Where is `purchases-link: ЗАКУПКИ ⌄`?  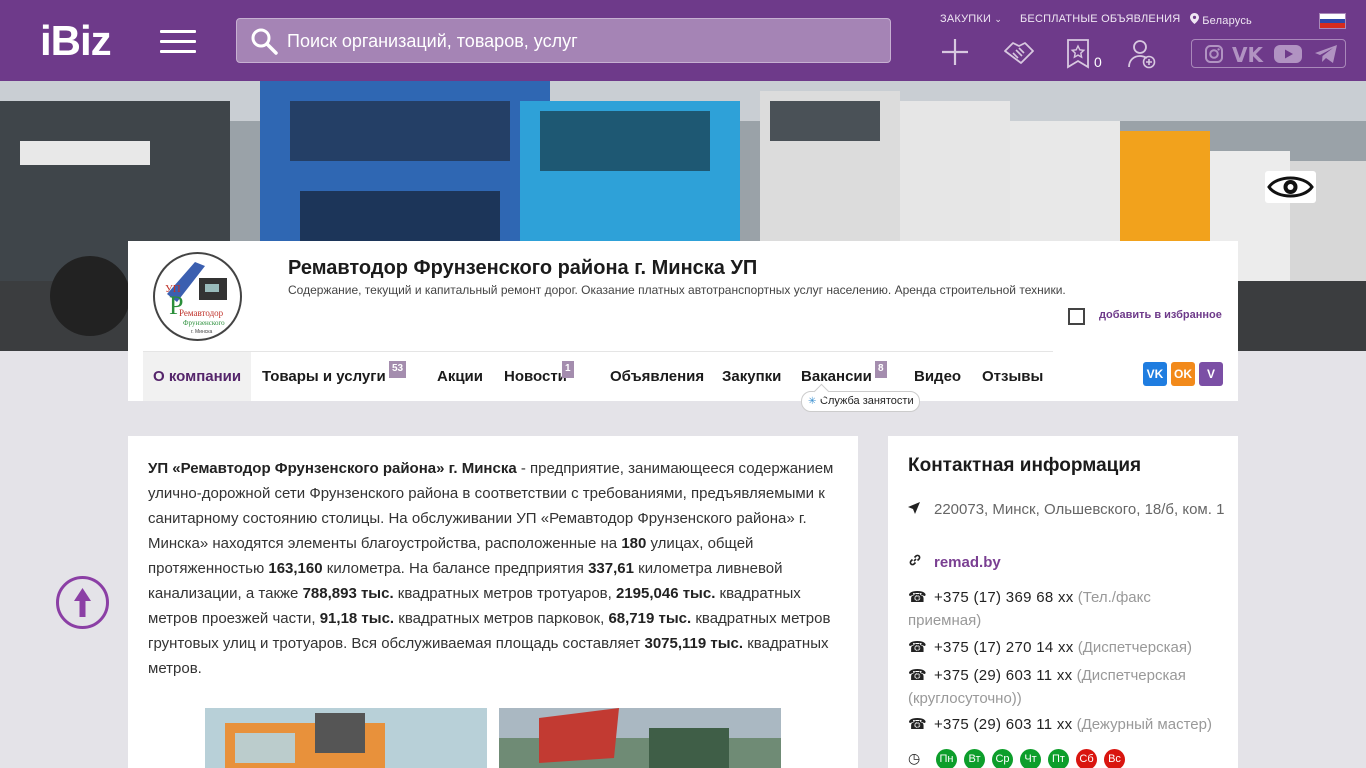
purchases-link: ЗАКУПКИ ⌄ is located at coordinates (971, 19).